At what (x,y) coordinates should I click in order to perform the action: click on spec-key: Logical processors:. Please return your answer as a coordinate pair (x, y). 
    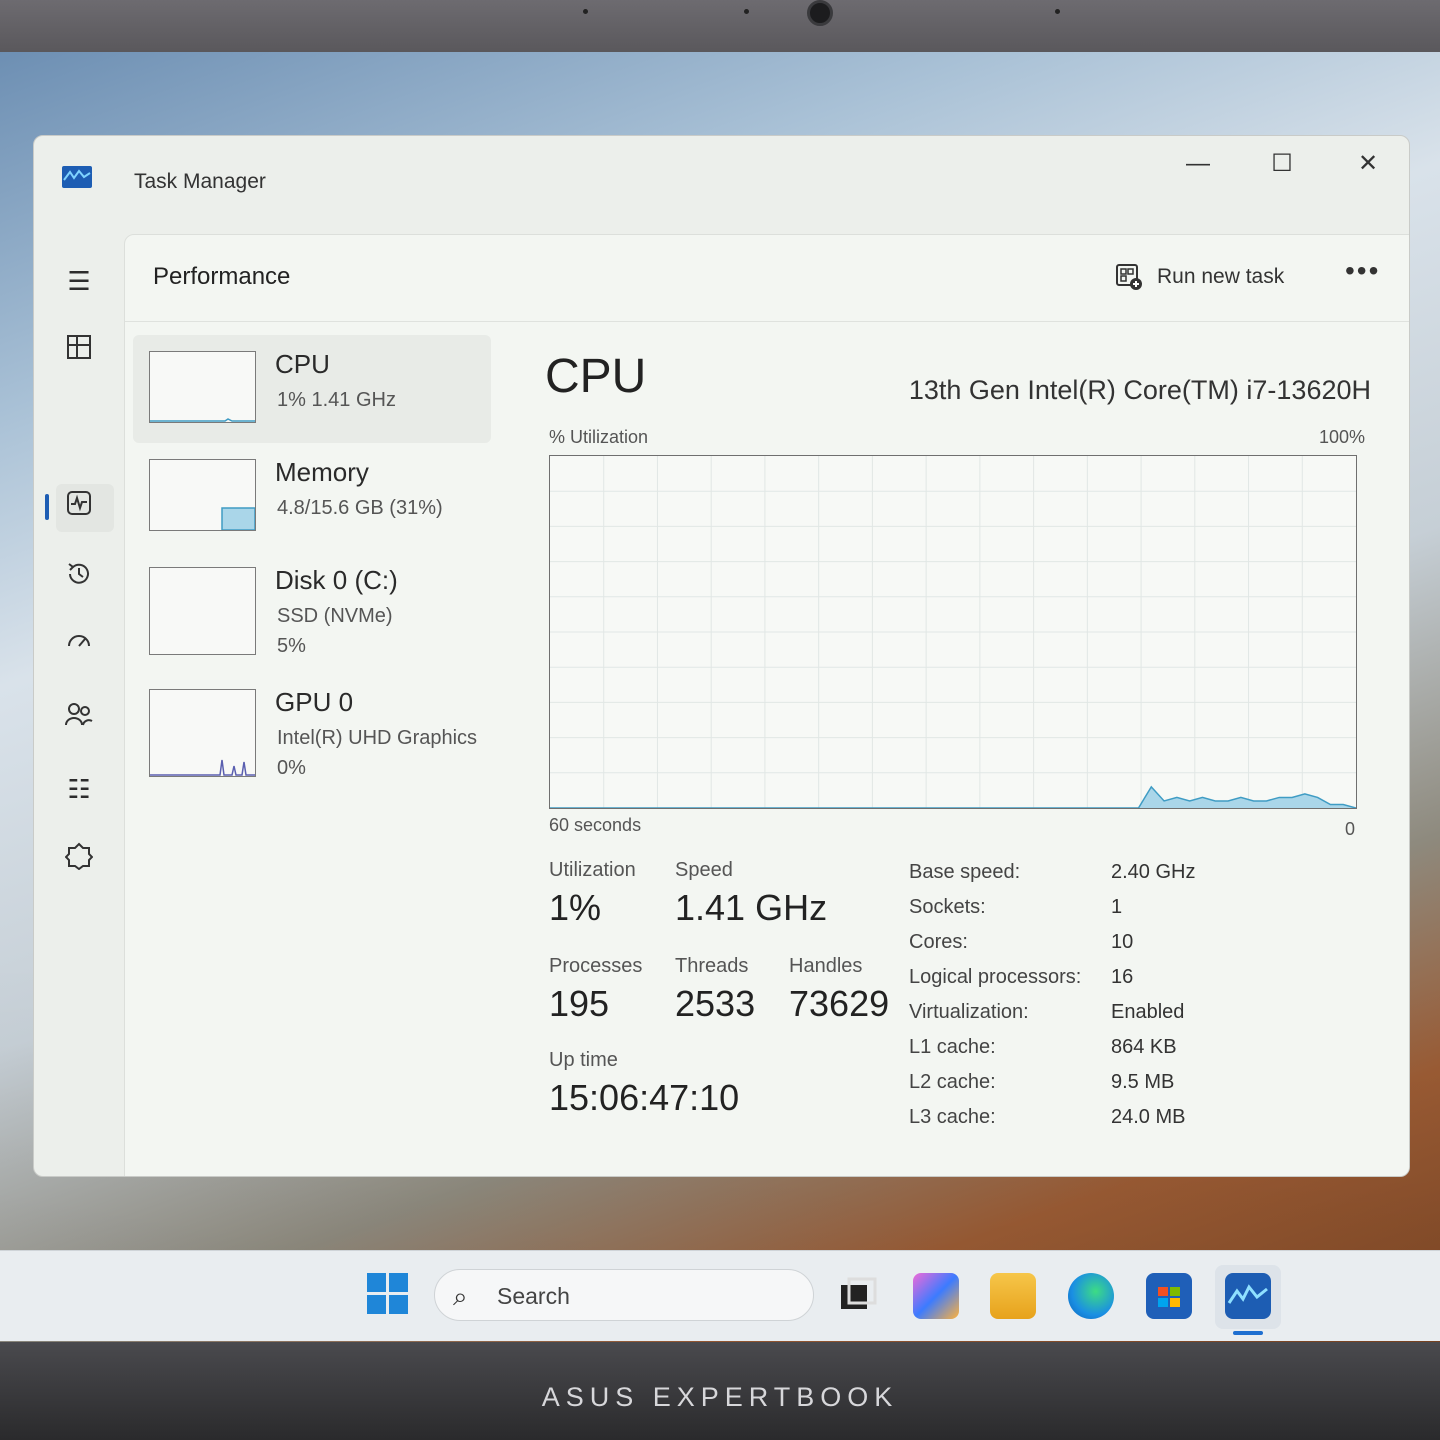
    Looking at the image, I should click on (995, 977).